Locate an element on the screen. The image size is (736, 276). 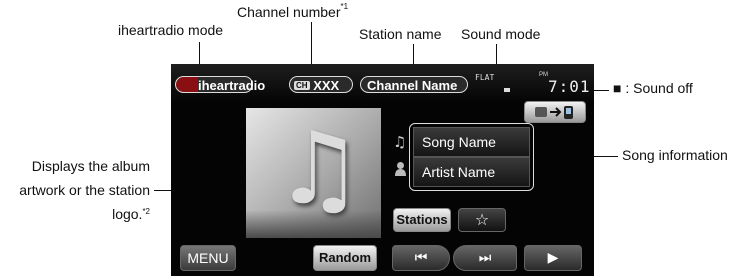
iheartradio-logo-text: iheartradio is located at coordinates (232, 85).